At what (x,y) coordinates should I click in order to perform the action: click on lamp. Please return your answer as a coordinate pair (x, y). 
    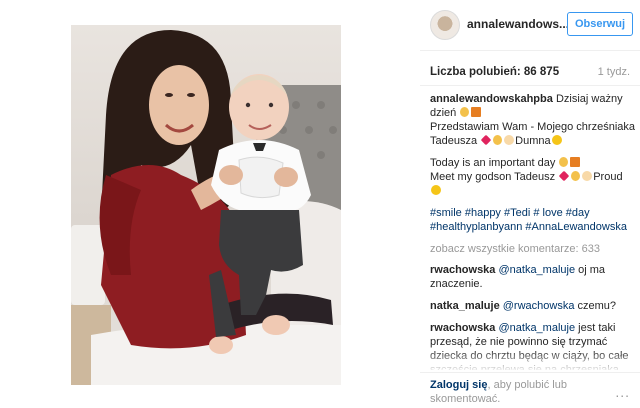
    Looking at the image, I should click on (88, 265).